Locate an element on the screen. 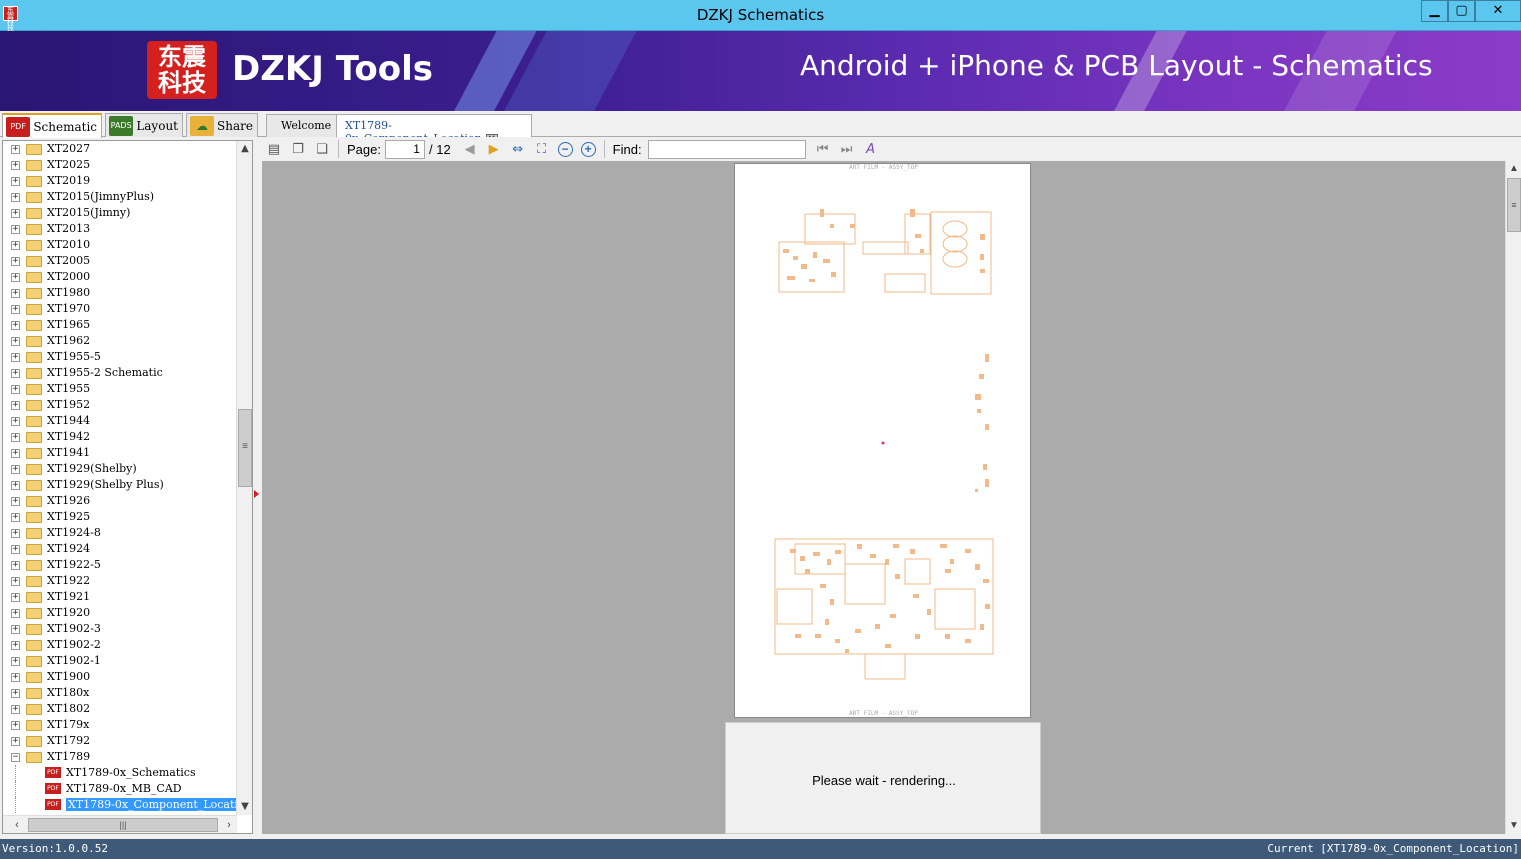 This screenshot has width=1521, height=859. tree-folder-item: + XT2005 is located at coordinates (120, 261).